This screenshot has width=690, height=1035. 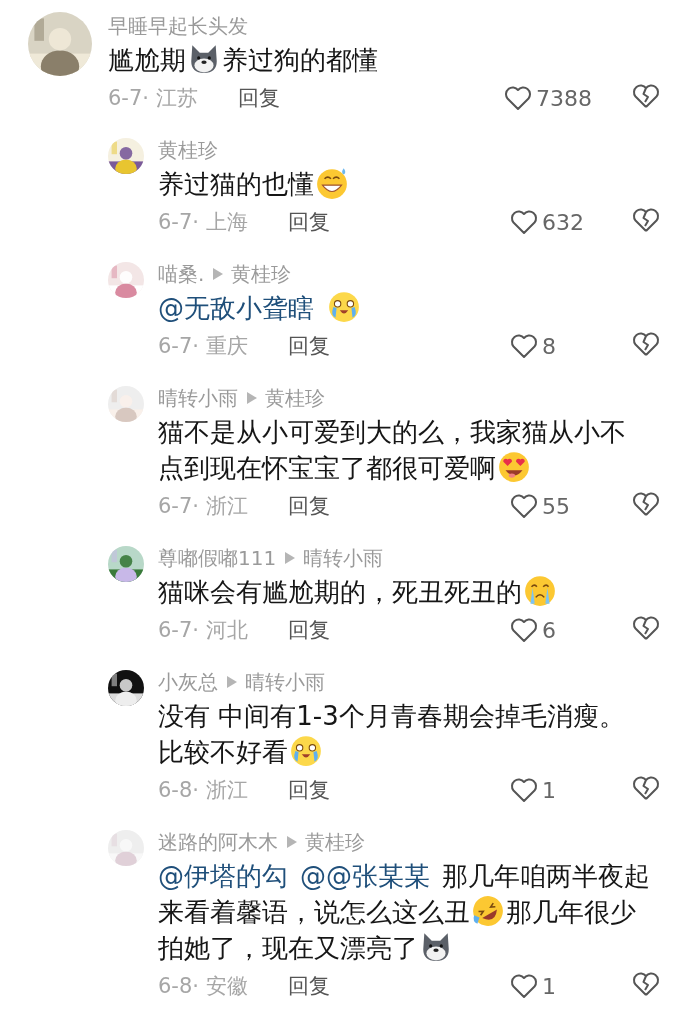 What do you see at coordinates (203, 630) in the screenshot?
I see `date-location: 6-7· 河北` at bounding box center [203, 630].